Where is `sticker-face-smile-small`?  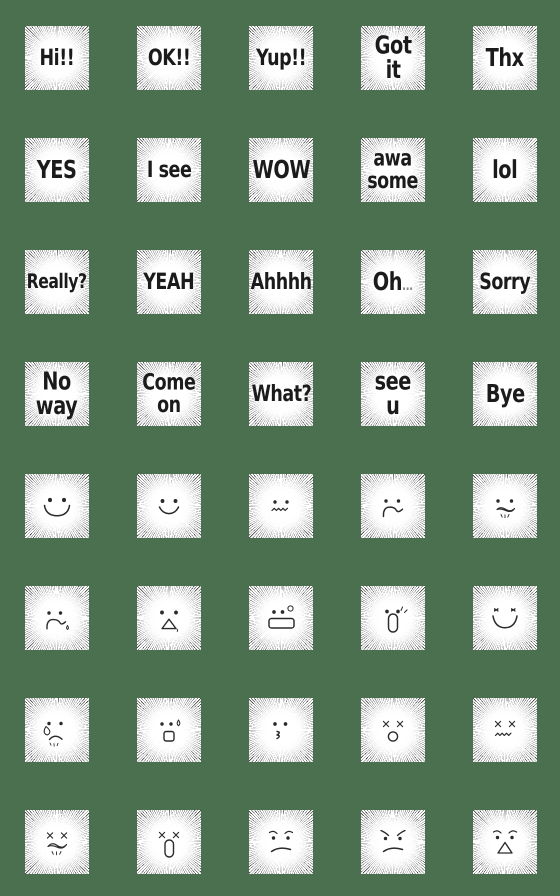 sticker-face-smile-small is located at coordinates (169, 506).